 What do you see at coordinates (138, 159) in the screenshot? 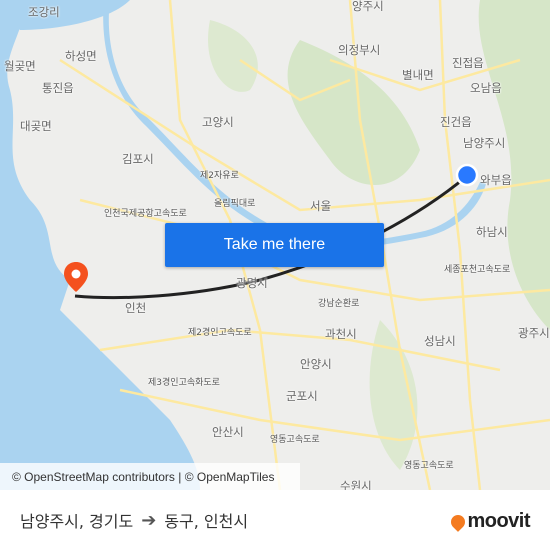
I see `map-label: 김포시` at bounding box center [138, 159].